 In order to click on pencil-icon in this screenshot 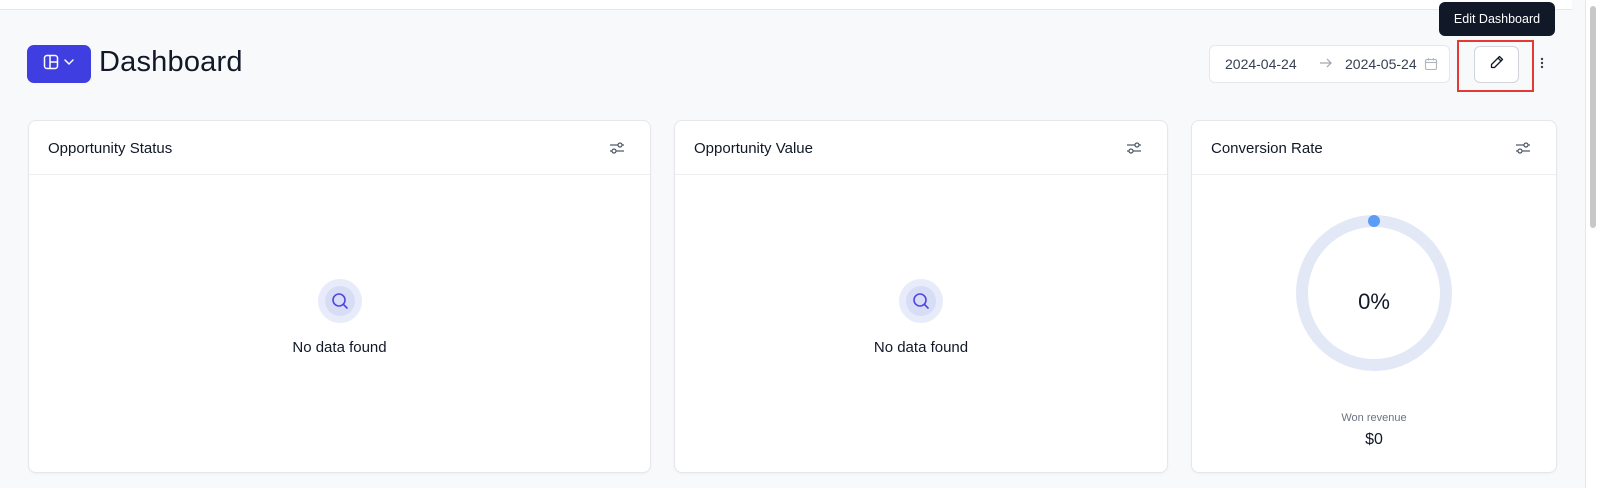, I will do `click(1497, 64)`.